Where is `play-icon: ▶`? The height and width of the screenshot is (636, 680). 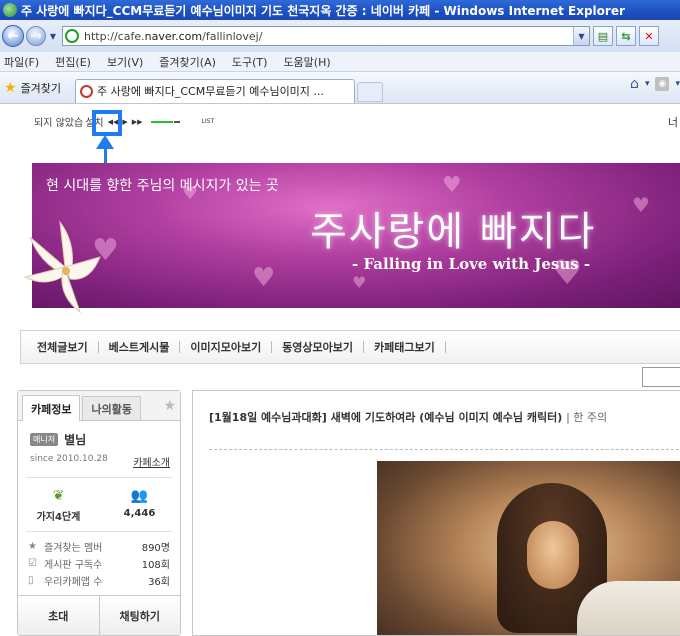 play-icon: ▶ is located at coordinates (124, 122).